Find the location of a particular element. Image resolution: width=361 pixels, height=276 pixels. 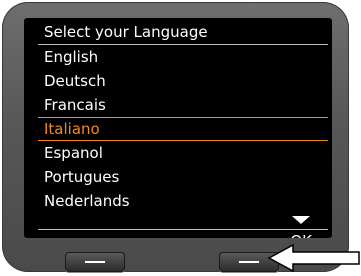

language-option-italiano: Italiano is located at coordinates (178, 129).